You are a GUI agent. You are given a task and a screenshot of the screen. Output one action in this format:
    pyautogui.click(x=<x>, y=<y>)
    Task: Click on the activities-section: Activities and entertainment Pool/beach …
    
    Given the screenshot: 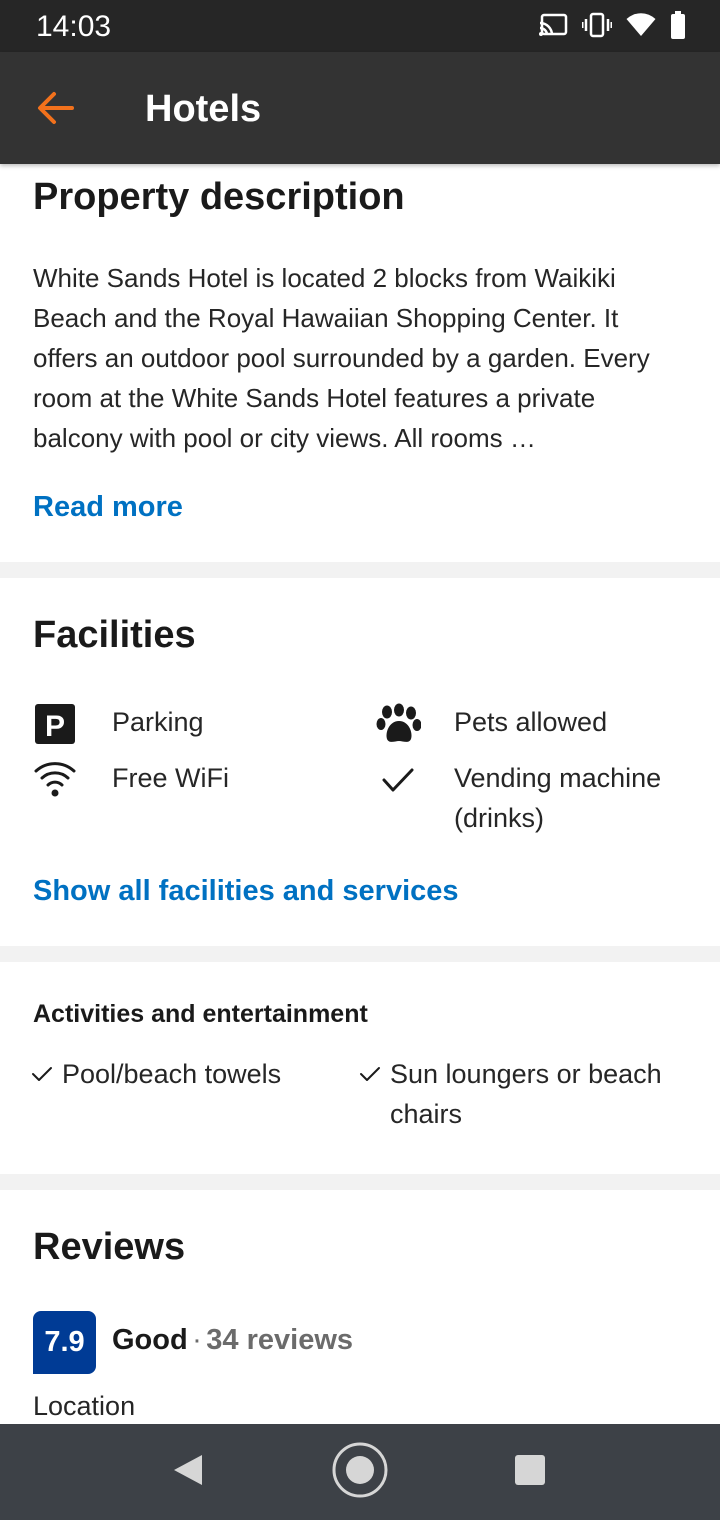 What is the action you would take?
    pyautogui.click(x=360, y=1068)
    